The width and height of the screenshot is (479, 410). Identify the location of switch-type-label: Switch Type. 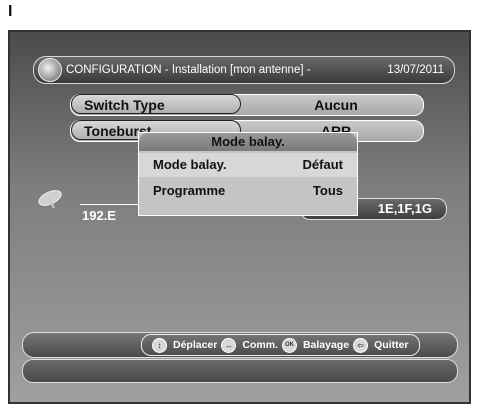
(156, 104).